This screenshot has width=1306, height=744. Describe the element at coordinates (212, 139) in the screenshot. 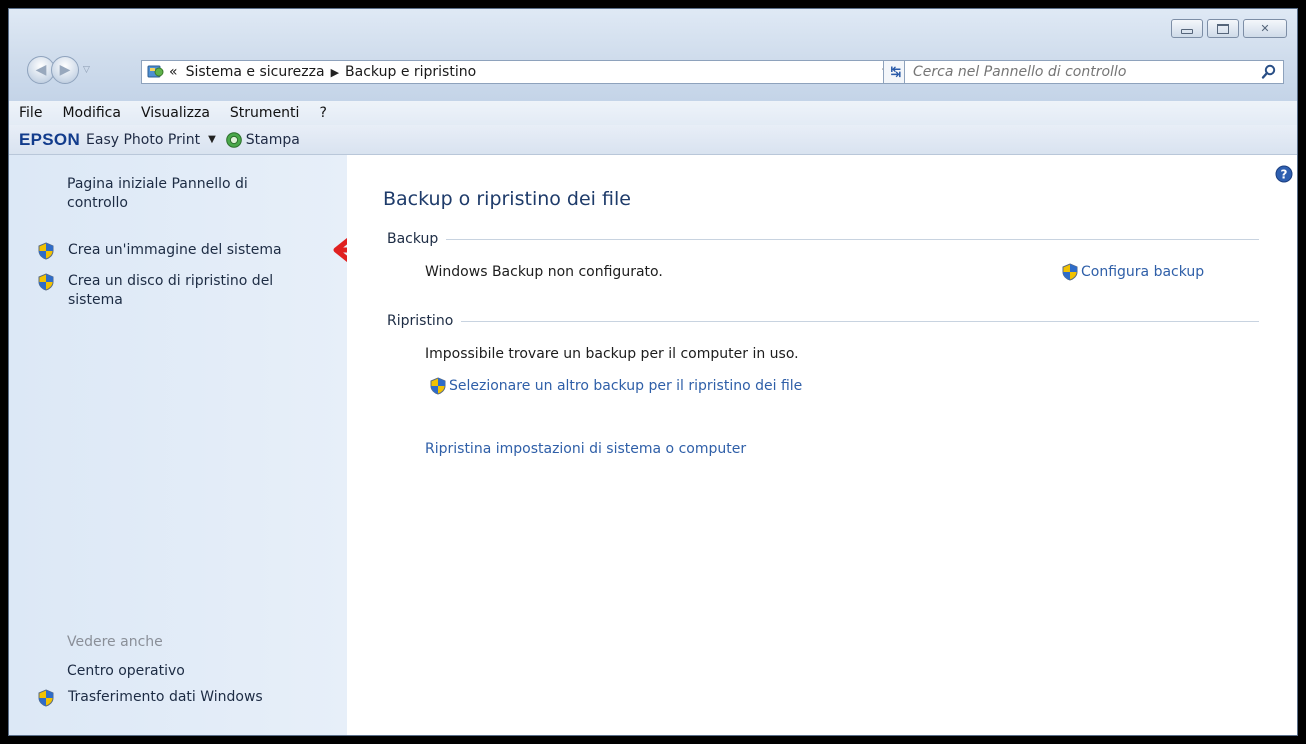

I see `easy-photo-print-dropdown-icon: ▼` at that location.